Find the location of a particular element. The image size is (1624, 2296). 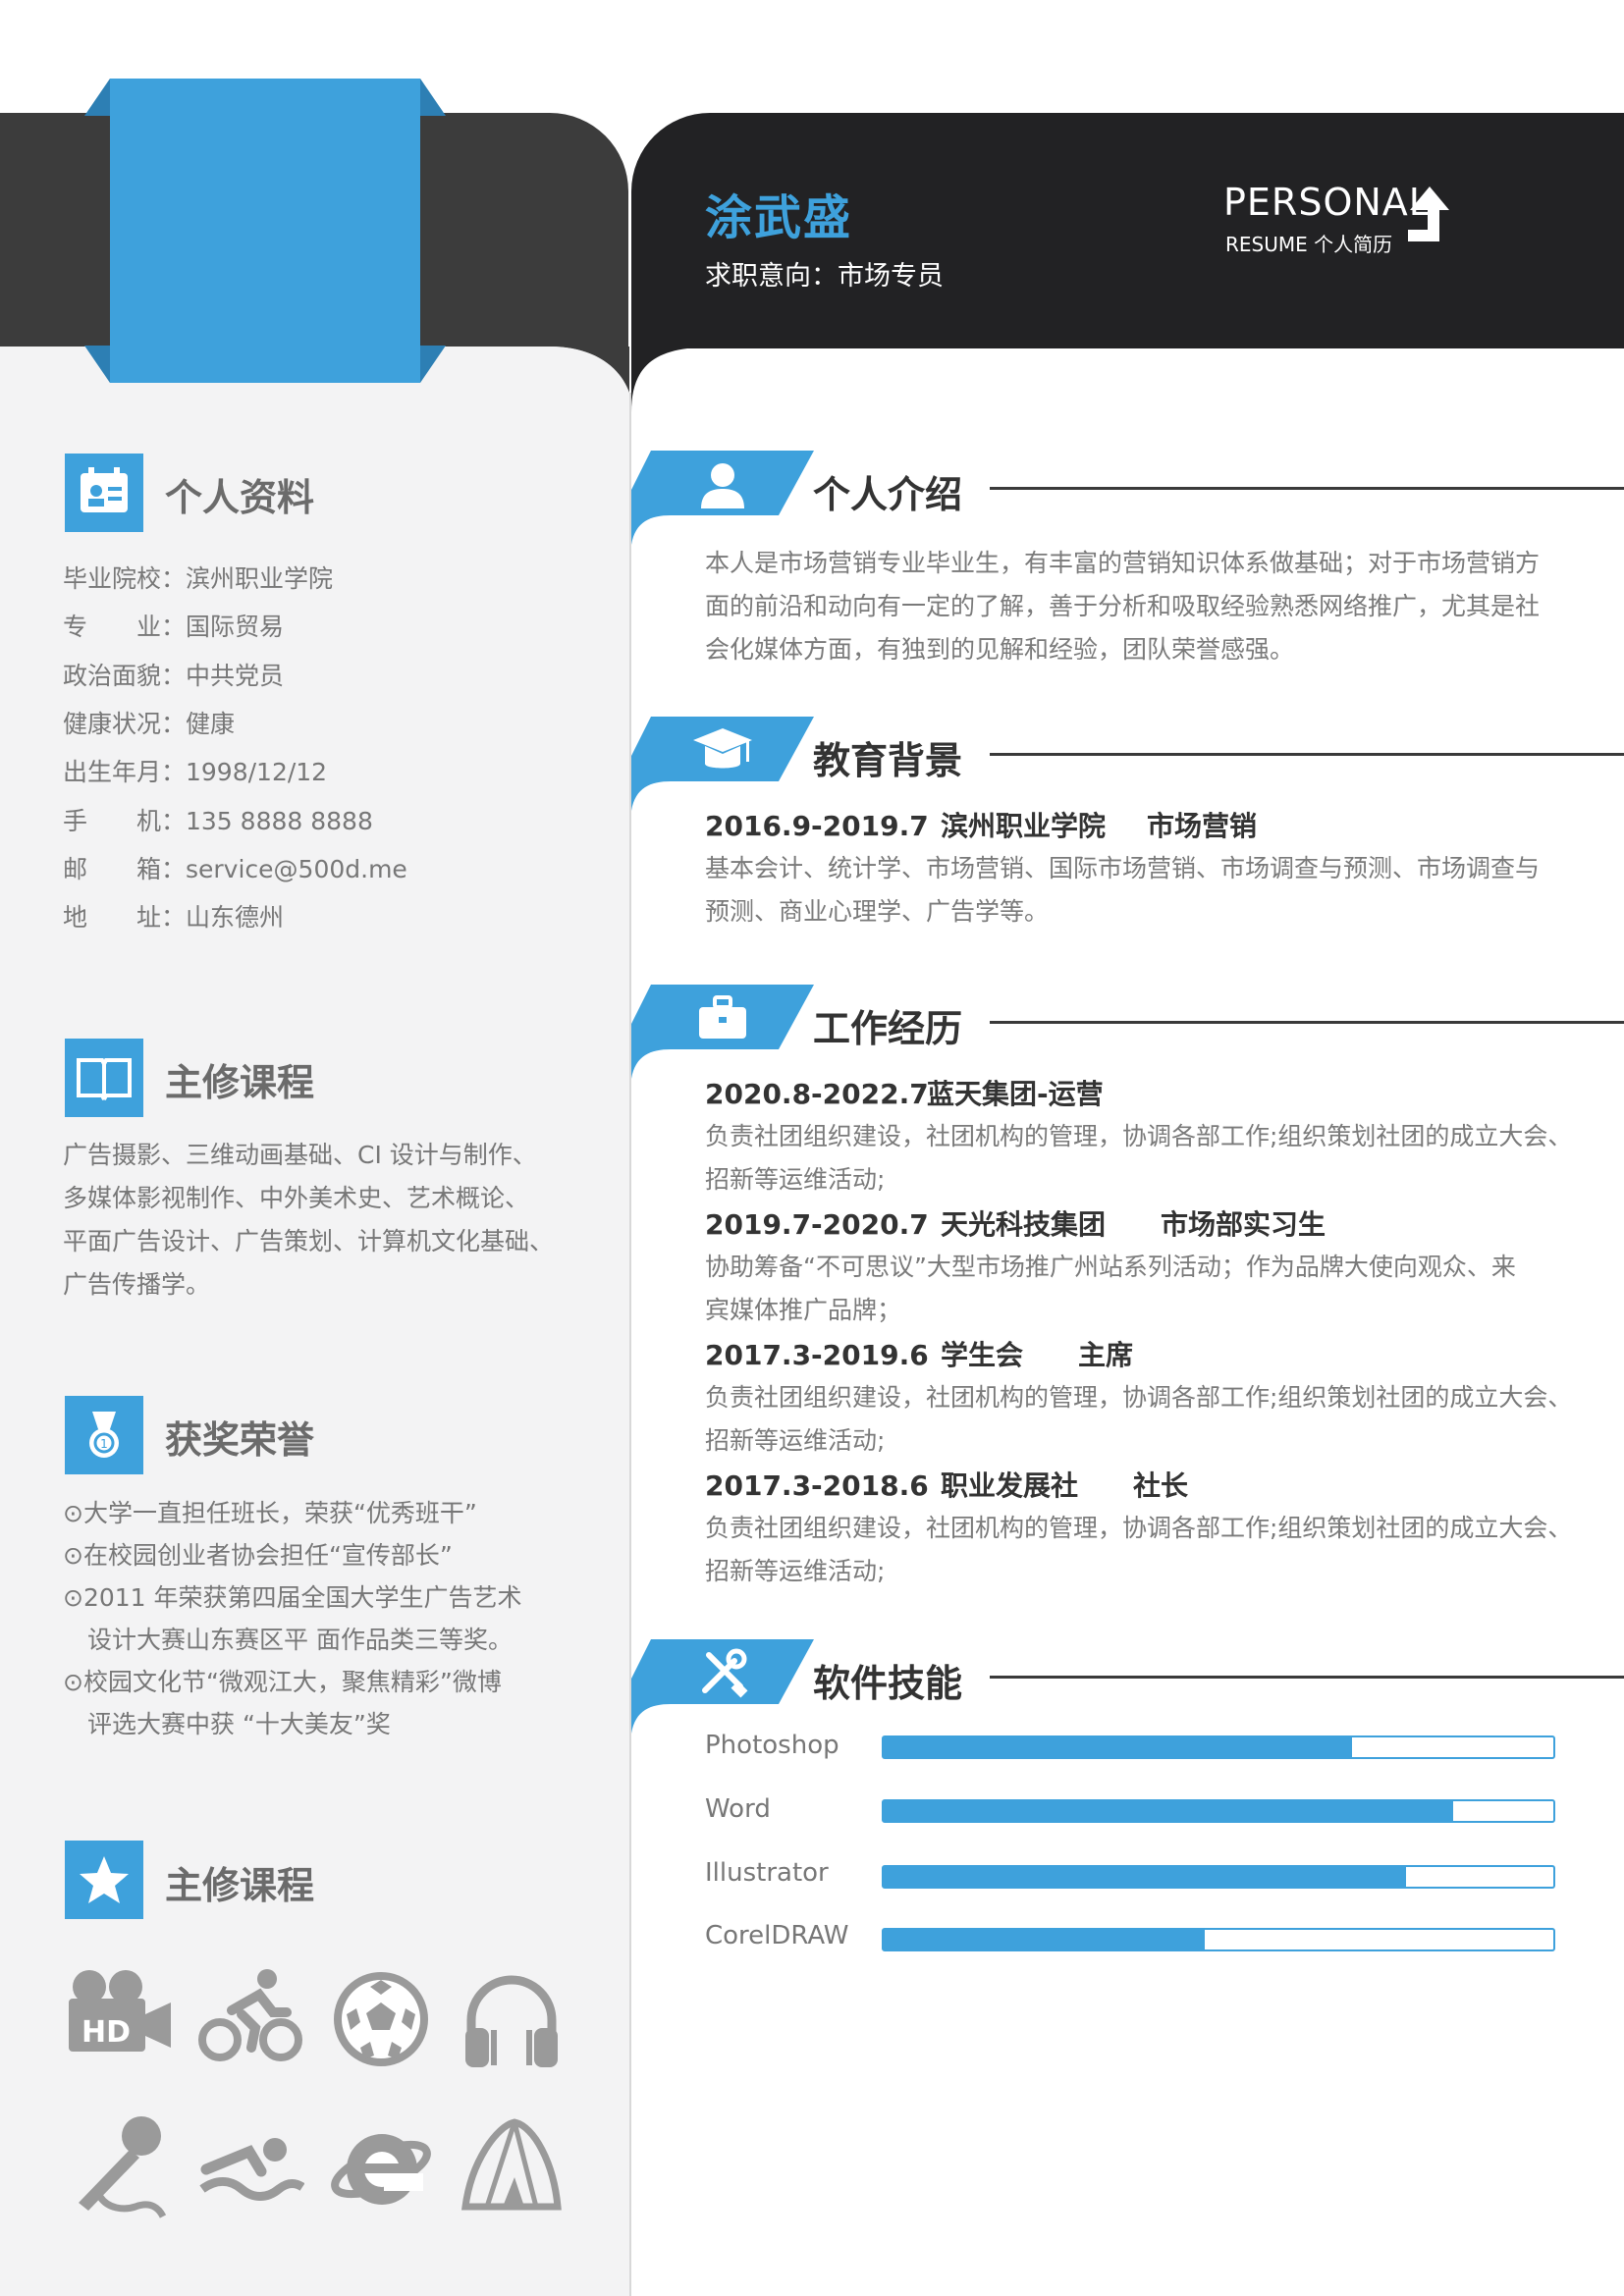

job-heading: 2020.8-2022.7蓝天集团-运营 is located at coordinates (904, 1092).